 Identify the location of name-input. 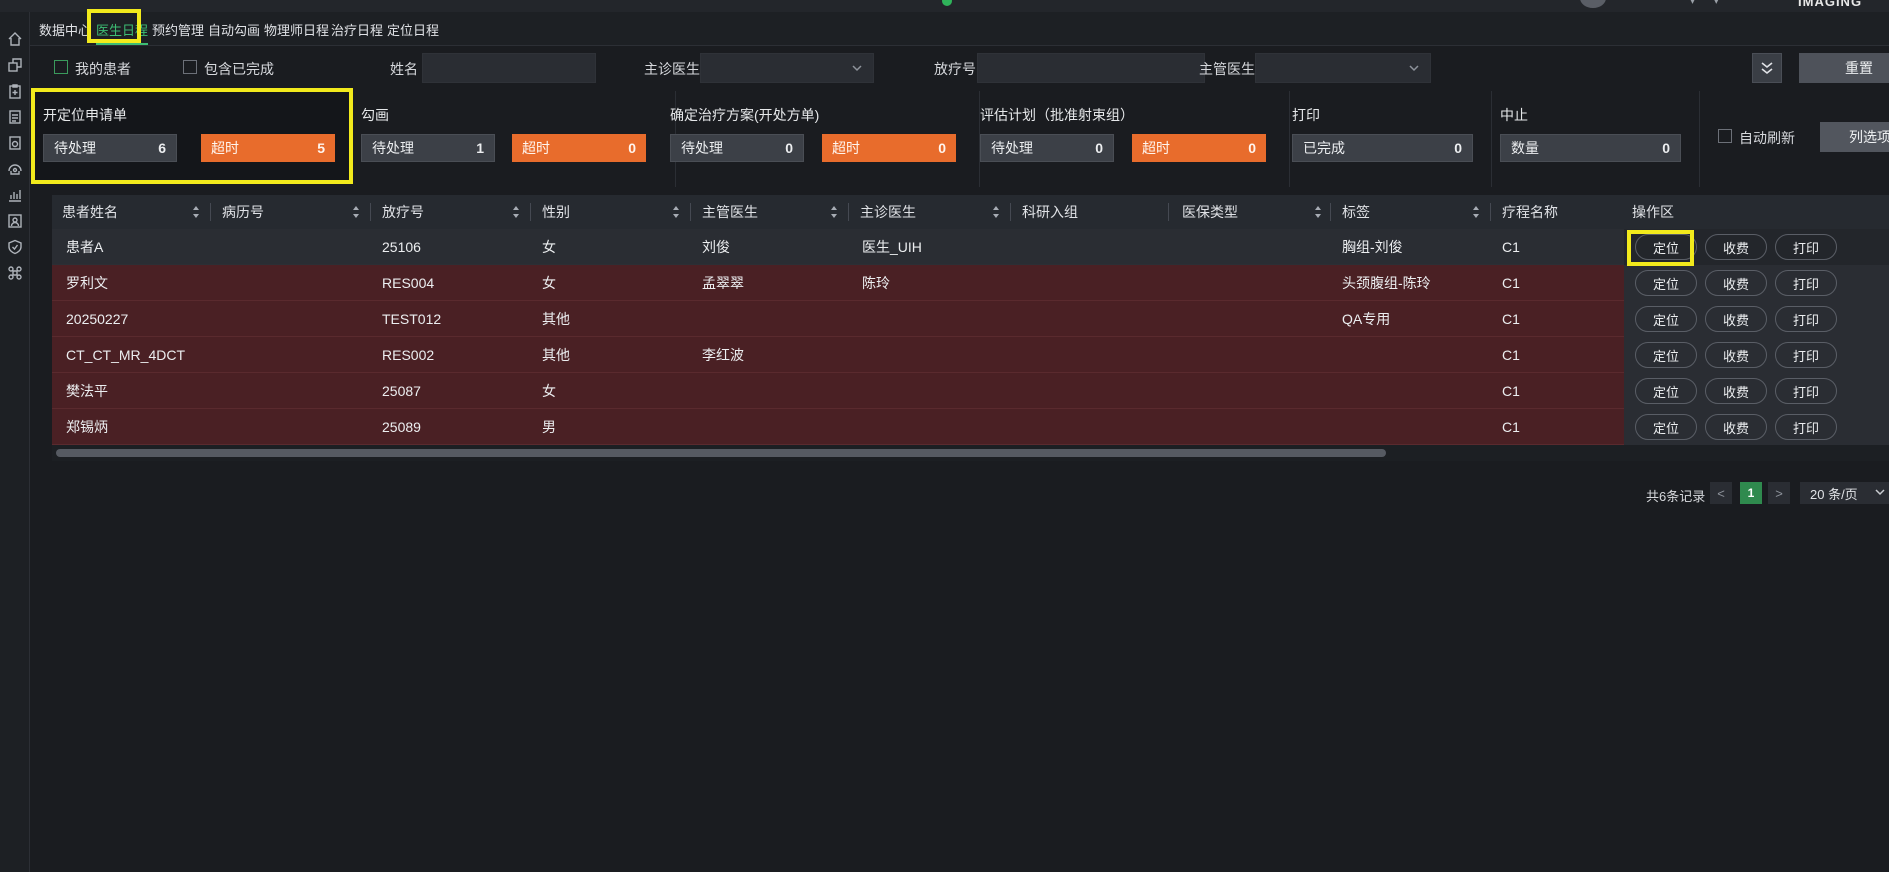
(509, 68).